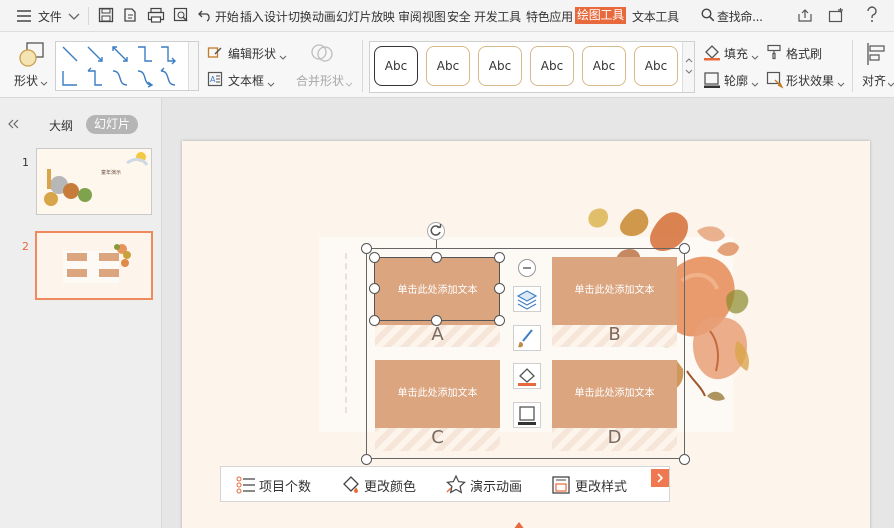 The width and height of the screenshot is (894, 528). What do you see at coordinates (655, 16) in the screenshot?
I see `tab-text-tools: 文本工具` at bounding box center [655, 16].